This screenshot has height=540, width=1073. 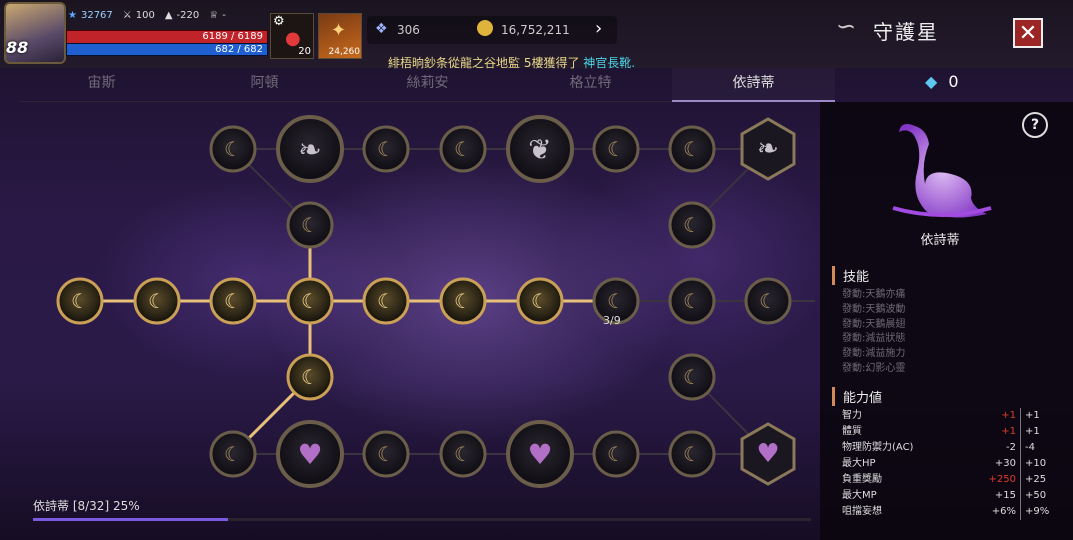 What do you see at coordinates (992, 448) in the screenshot?
I see `stat-current: -2` at bounding box center [992, 448].